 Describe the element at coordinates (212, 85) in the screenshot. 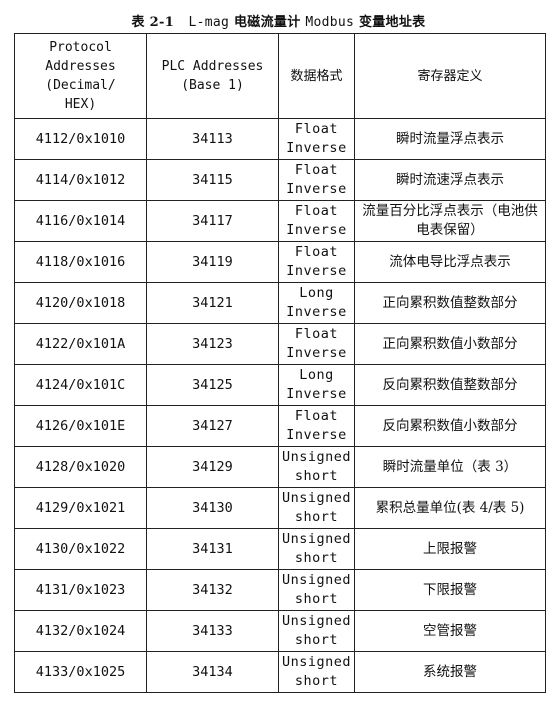

I see `header-line: (Base 1)` at that location.